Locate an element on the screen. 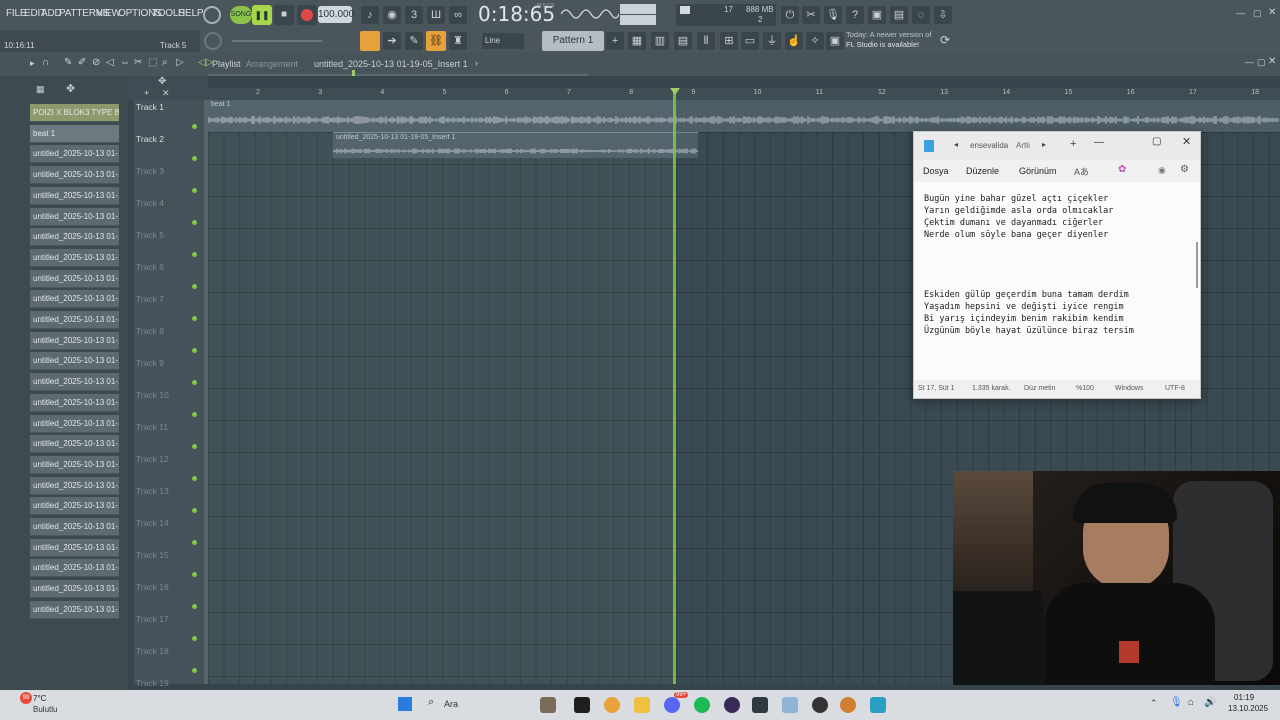 The width and height of the screenshot is (1280, 720). plug-icon: ⏚ is located at coordinates (772, 41).